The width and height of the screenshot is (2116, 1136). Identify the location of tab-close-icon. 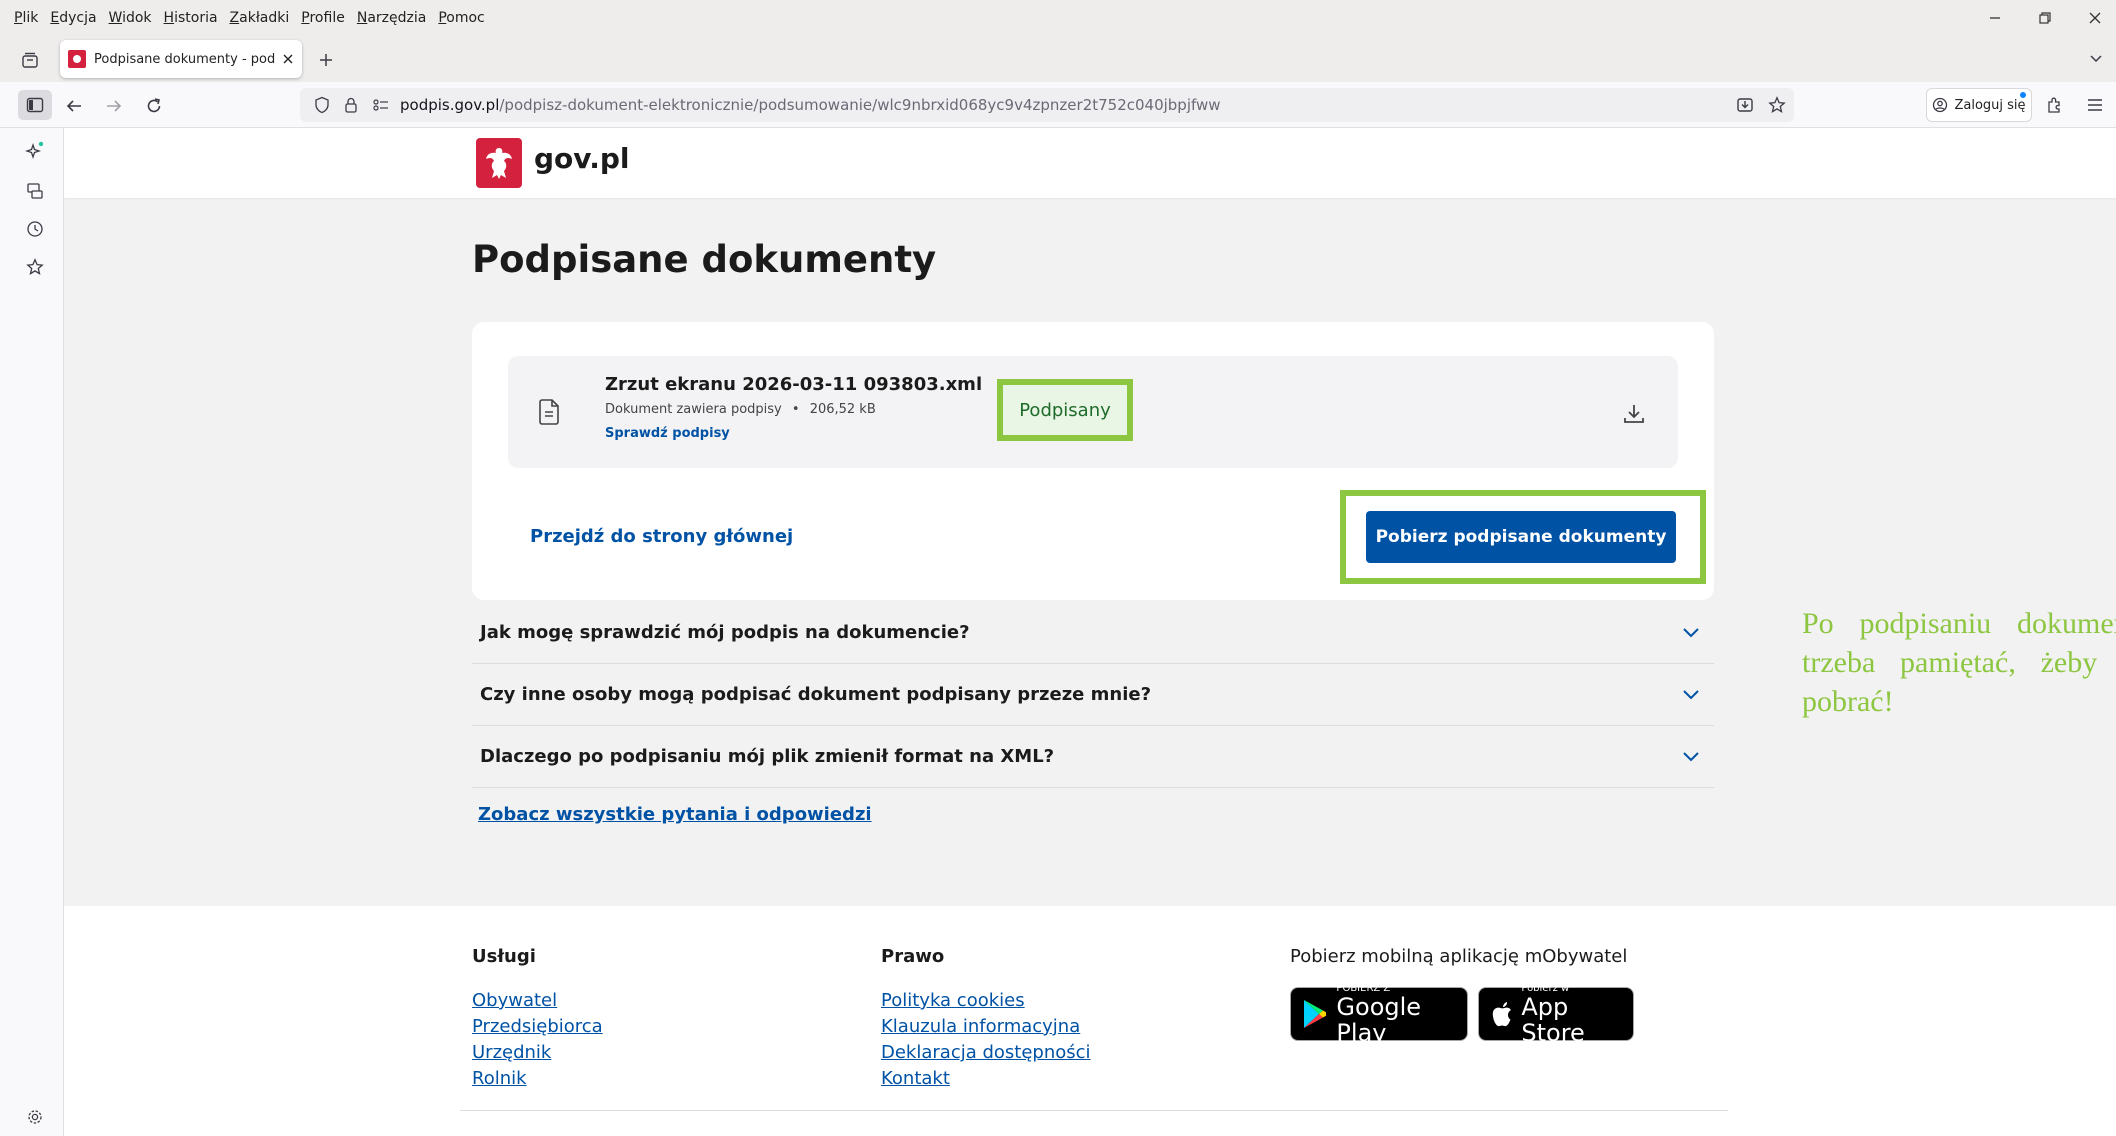
(288, 59).